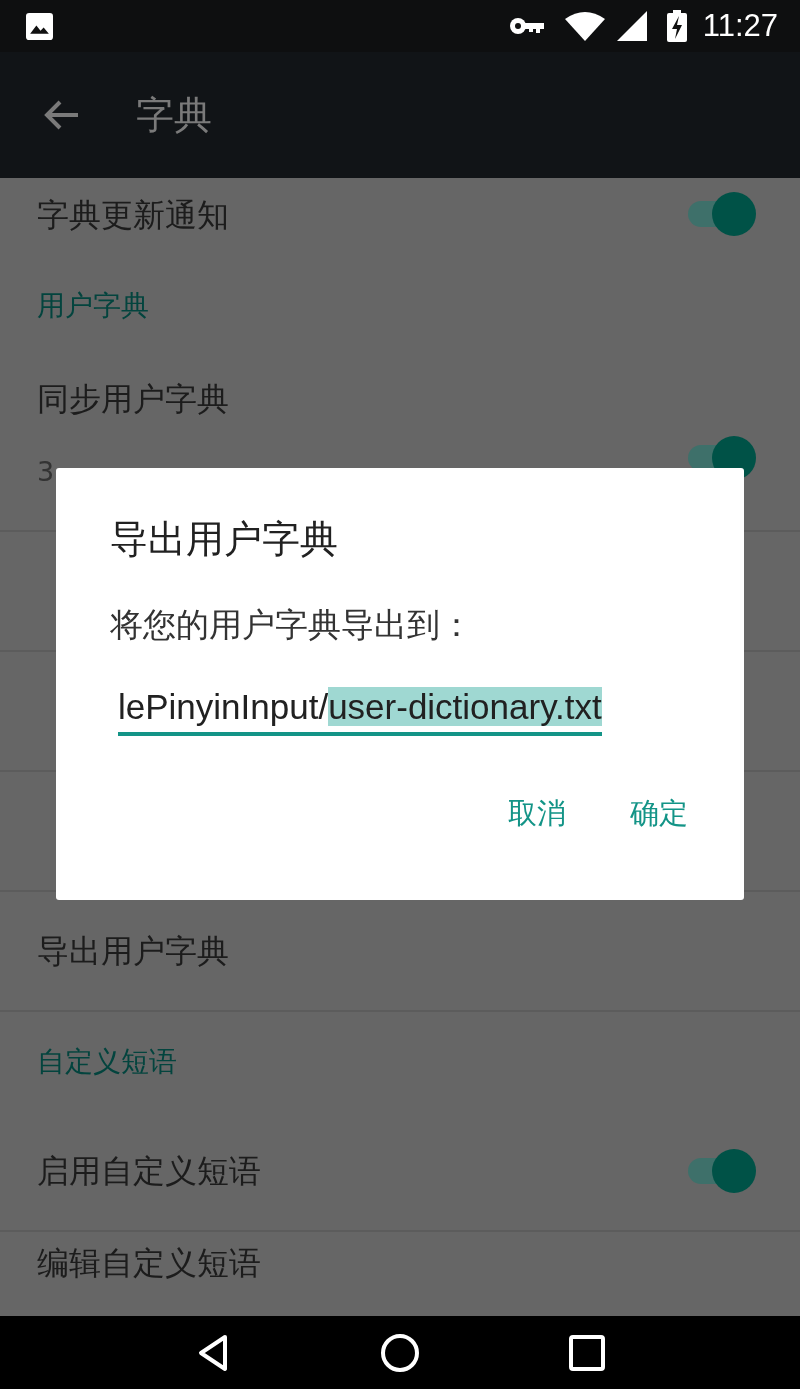 This screenshot has width=800, height=1389. I want to click on wifi-icon, so click(584, 26).